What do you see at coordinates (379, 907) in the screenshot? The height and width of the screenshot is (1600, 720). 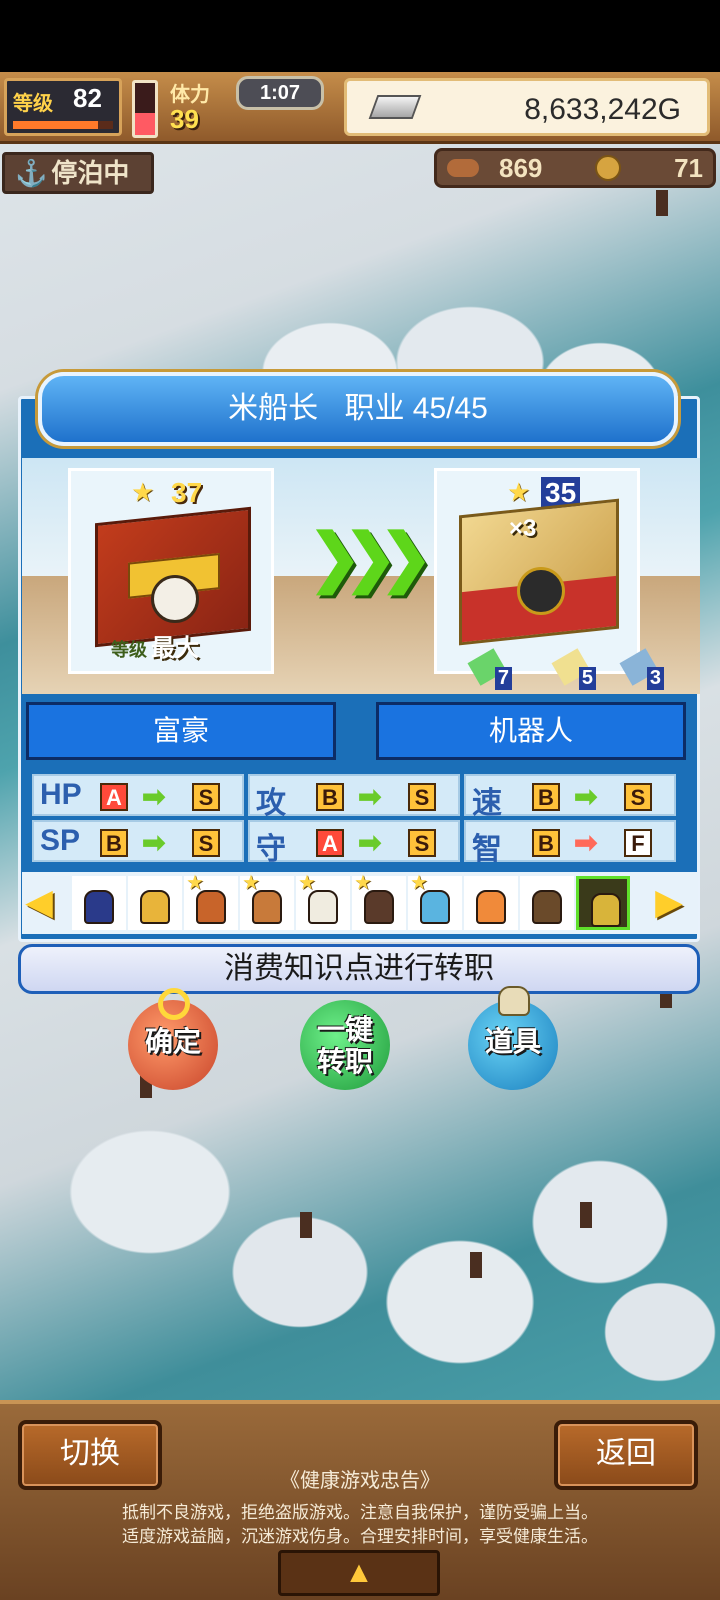 I see `sailor-avatar` at bounding box center [379, 907].